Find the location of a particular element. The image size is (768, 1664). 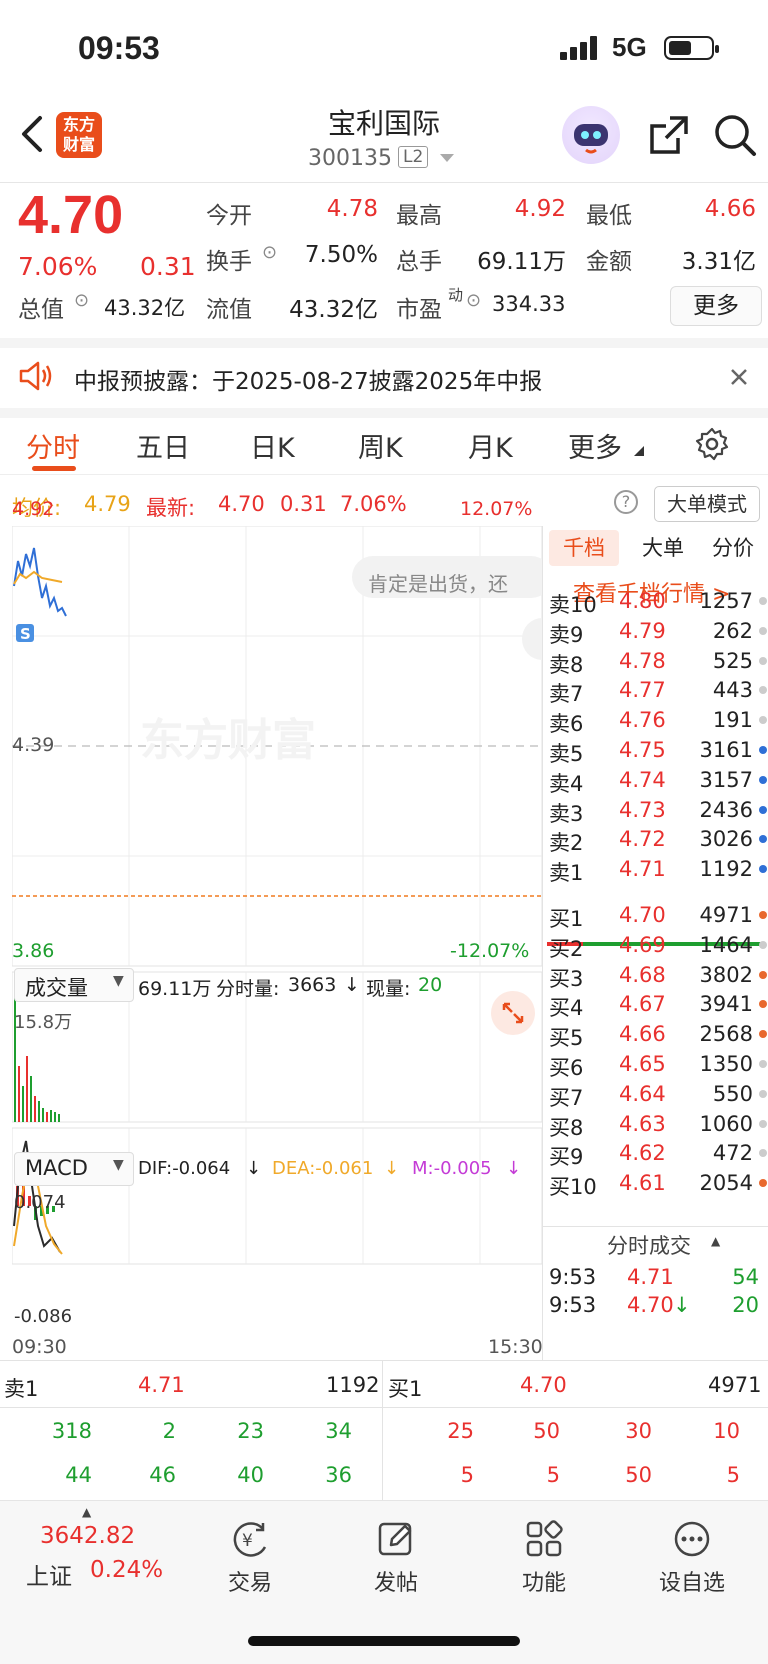

dropdown-triangle-icon is located at coordinates (447, 159).